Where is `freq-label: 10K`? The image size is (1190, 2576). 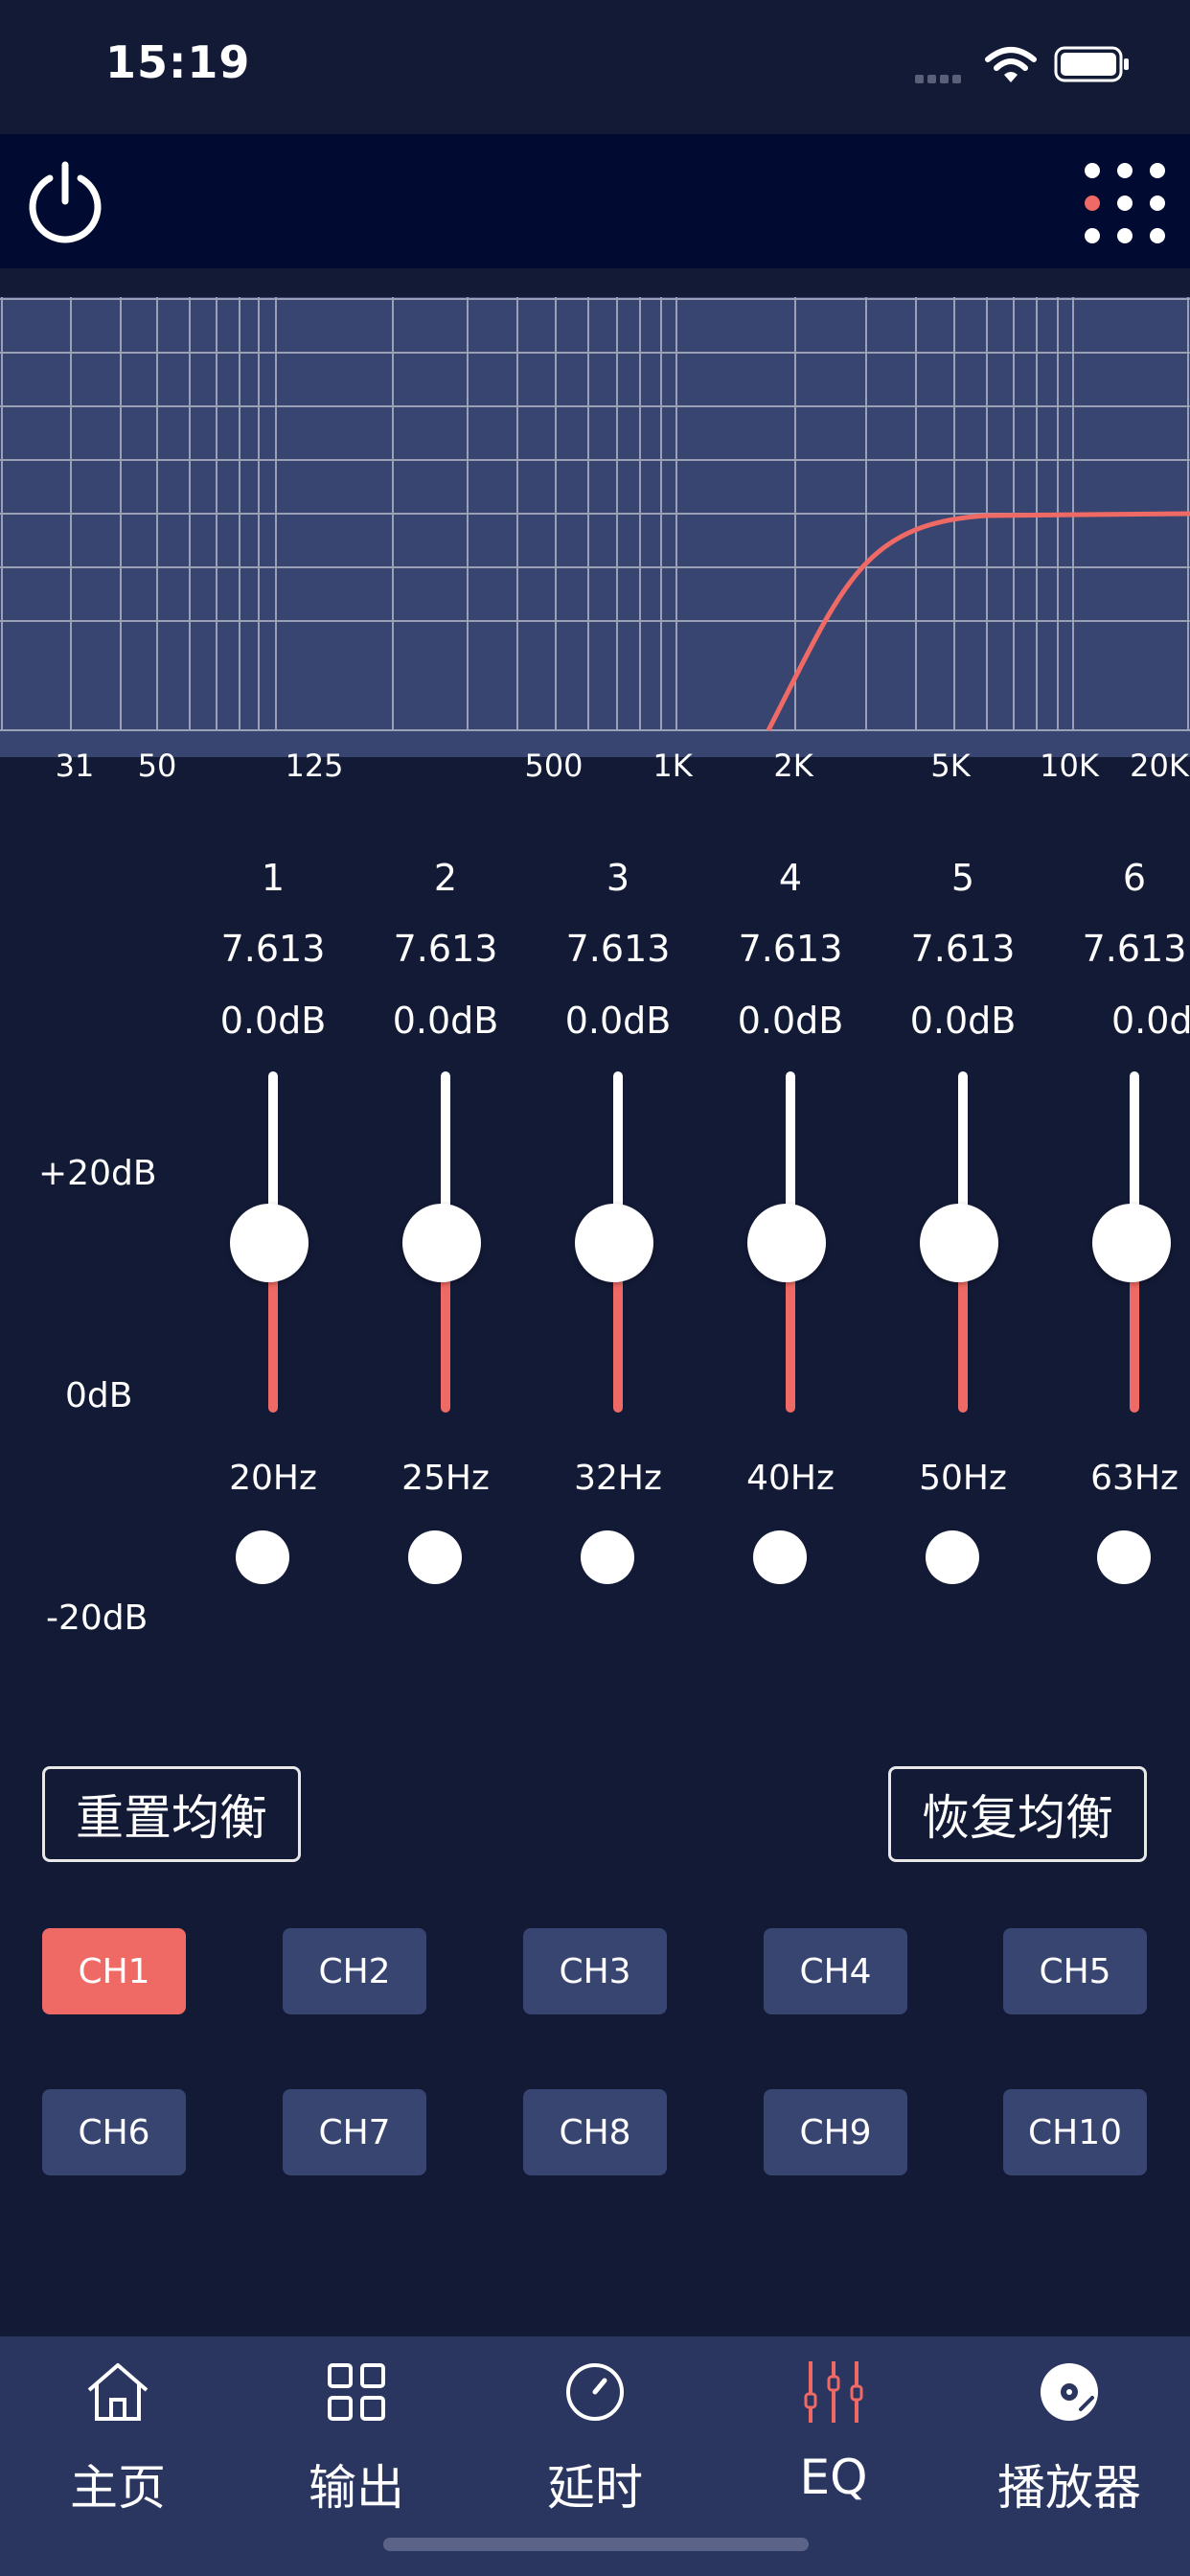 freq-label: 10K is located at coordinates (1070, 766).